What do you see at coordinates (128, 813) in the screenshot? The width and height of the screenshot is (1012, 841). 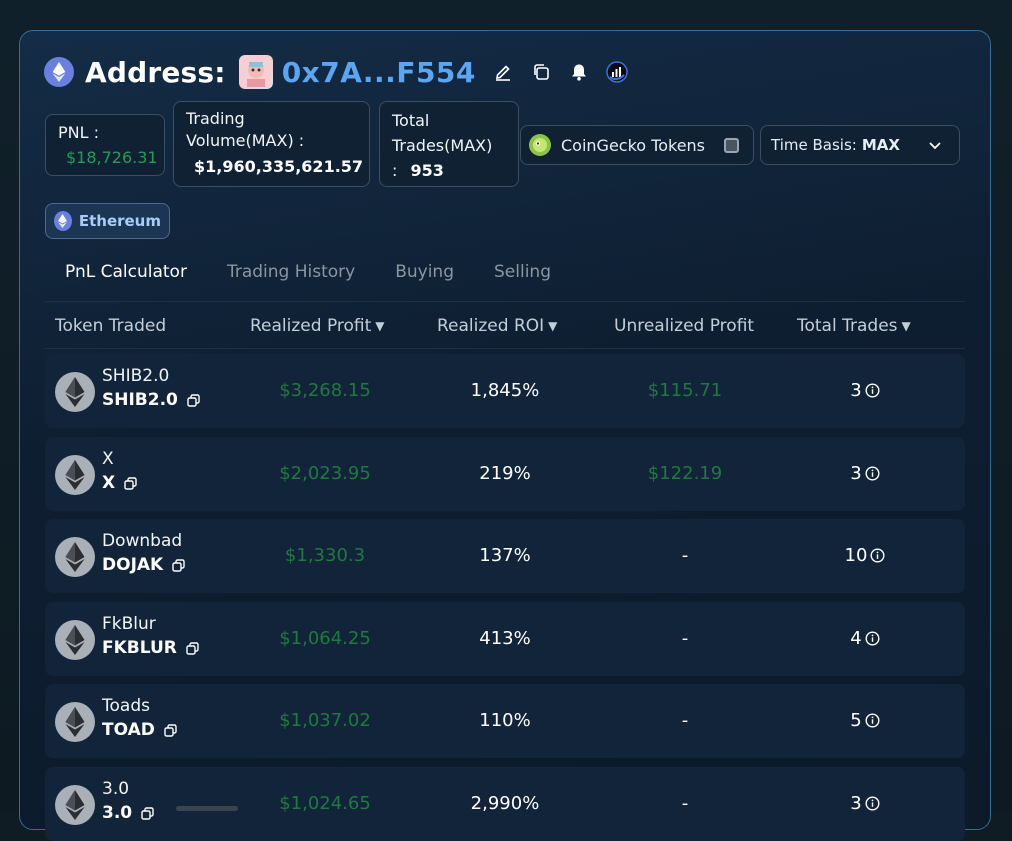 I see `token-symbol: 3.0` at bounding box center [128, 813].